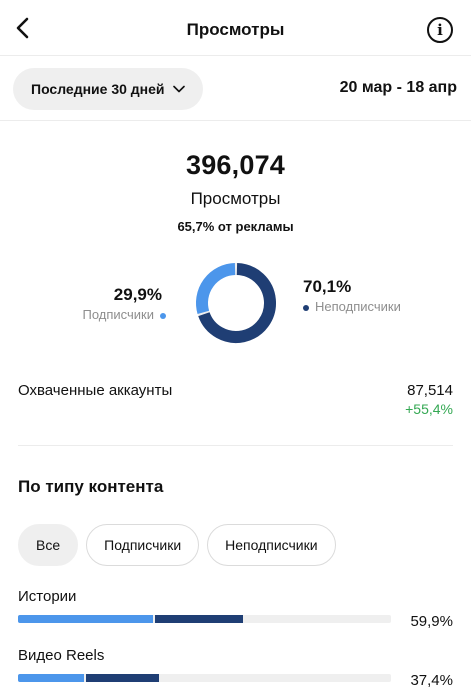 The height and width of the screenshot is (700, 471). Describe the element at coordinates (143, 545) in the screenshot. I see `filter-followers: Подписчики` at that location.